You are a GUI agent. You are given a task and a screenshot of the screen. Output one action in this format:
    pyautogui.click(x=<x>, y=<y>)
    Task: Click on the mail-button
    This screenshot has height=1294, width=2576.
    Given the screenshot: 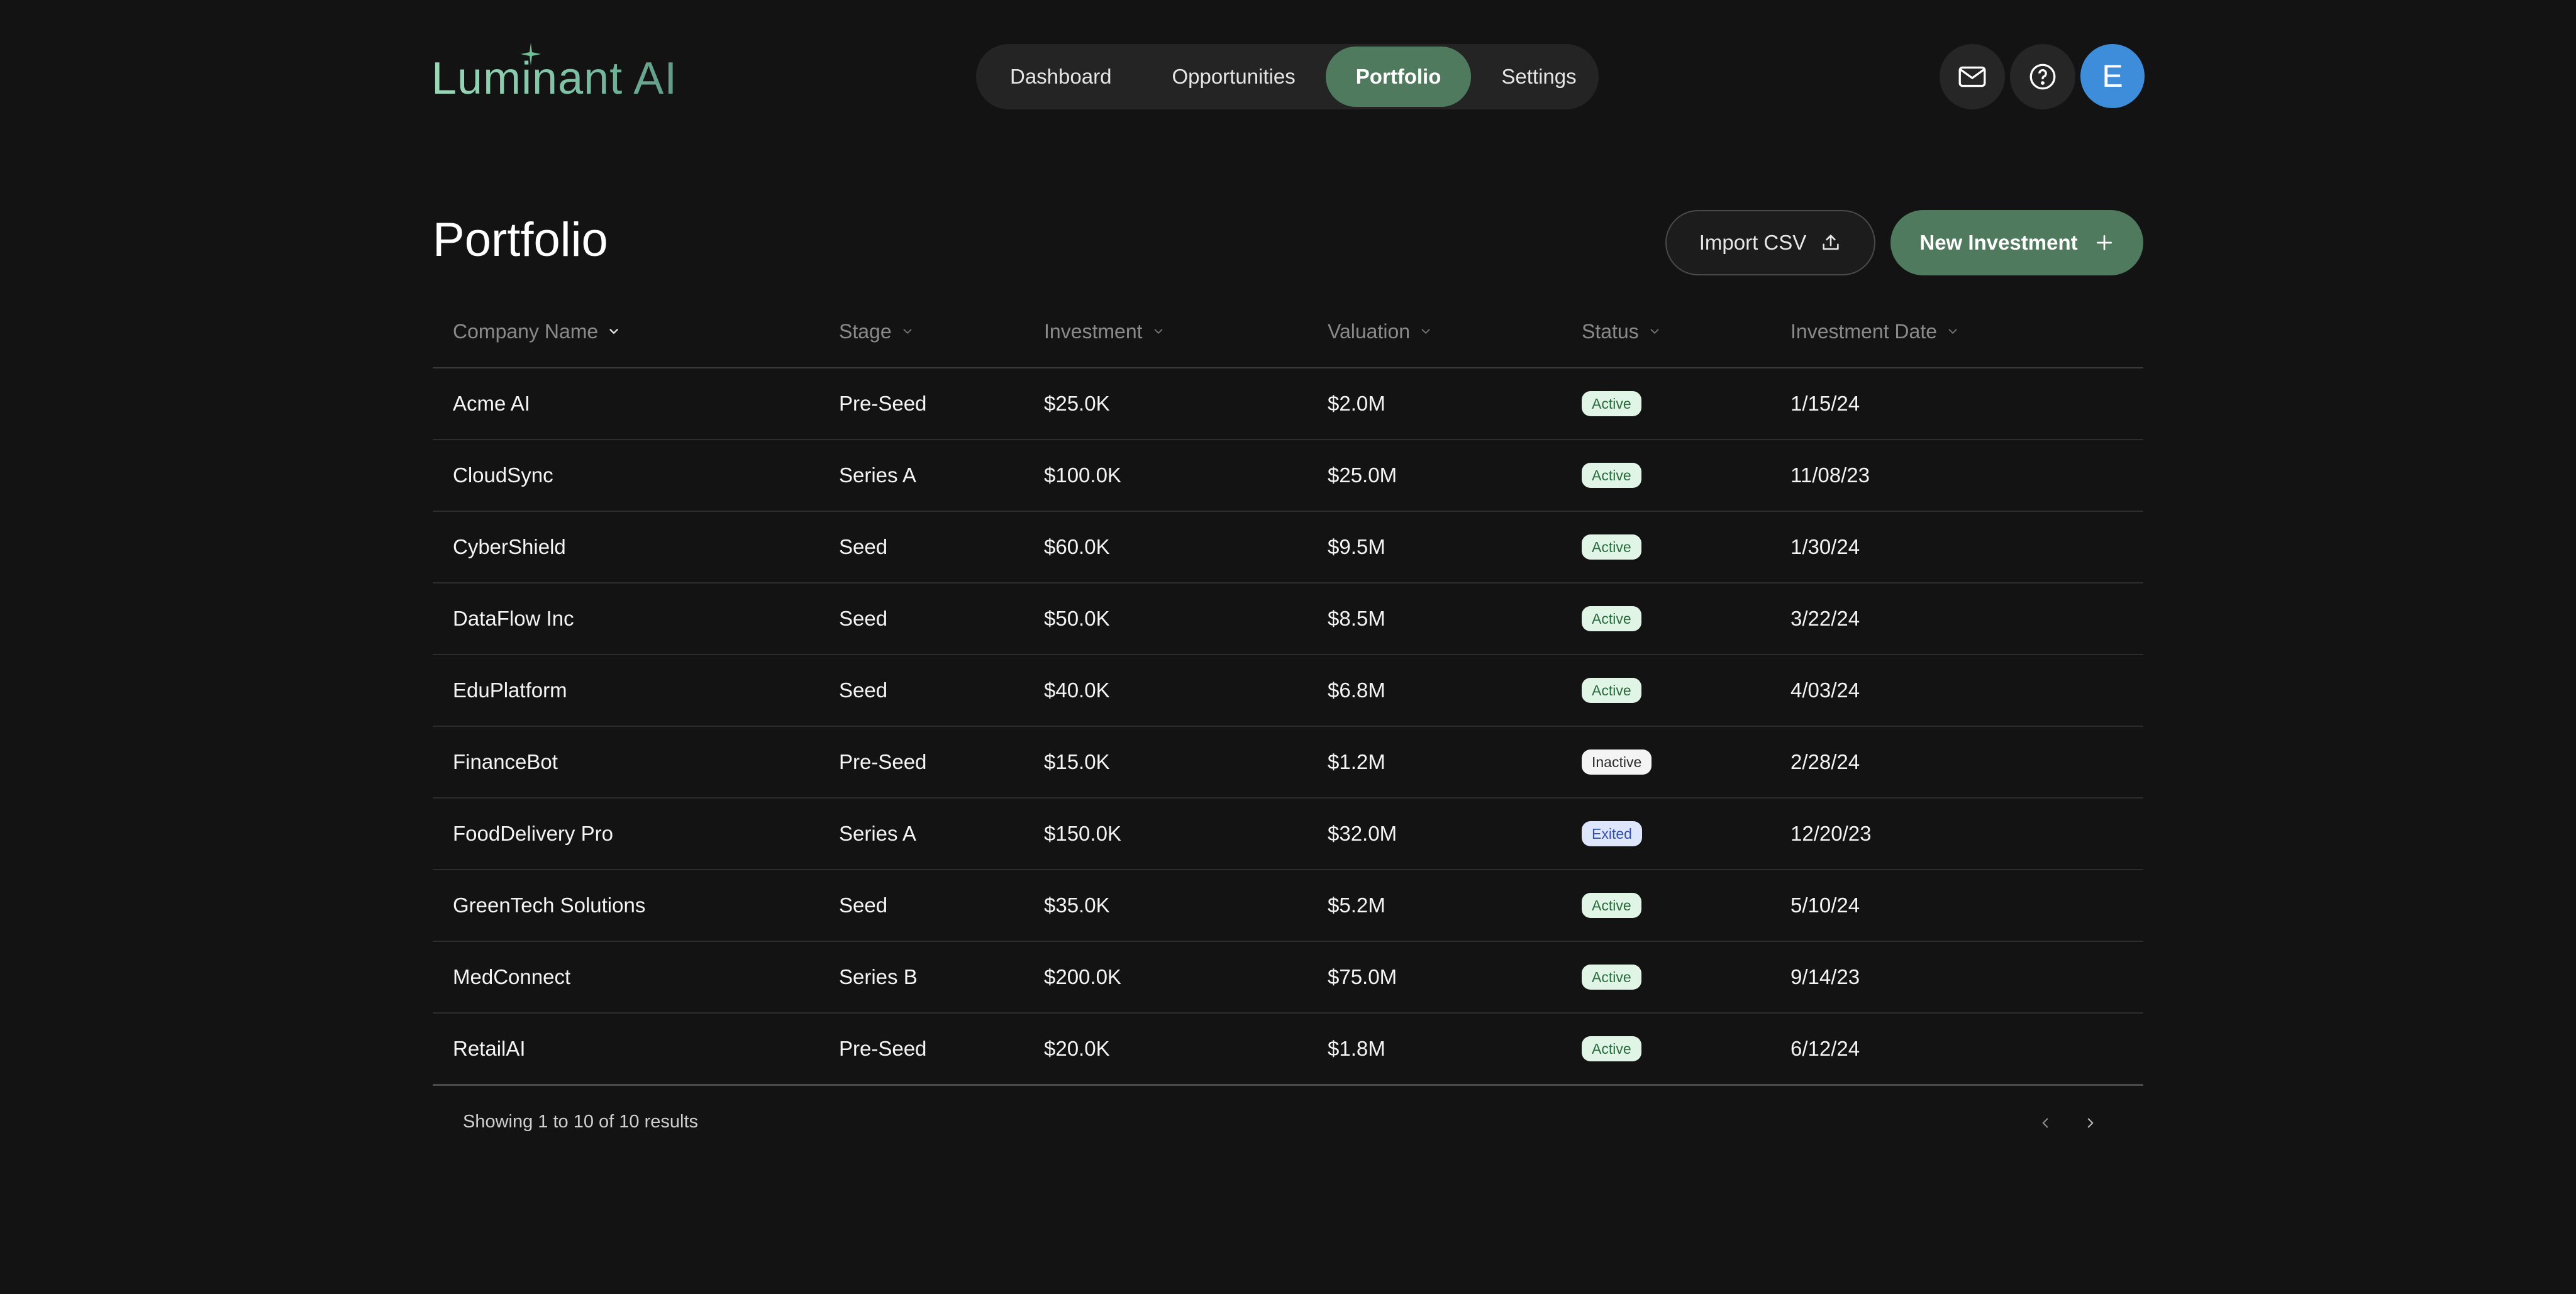 What is the action you would take?
    pyautogui.click(x=1972, y=76)
    